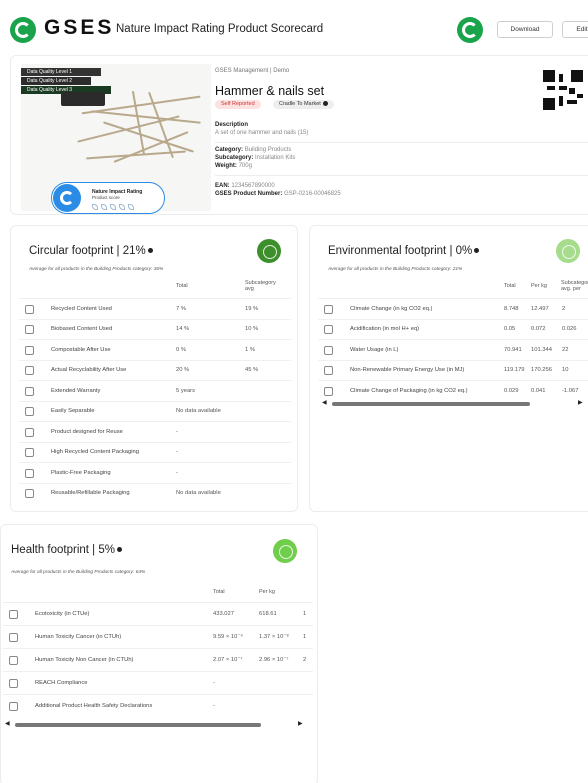 The width and height of the screenshot is (588, 783). What do you see at coordinates (541, 349) in the screenshot?
I see `per-kg-cell: 101.344` at bounding box center [541, 349].